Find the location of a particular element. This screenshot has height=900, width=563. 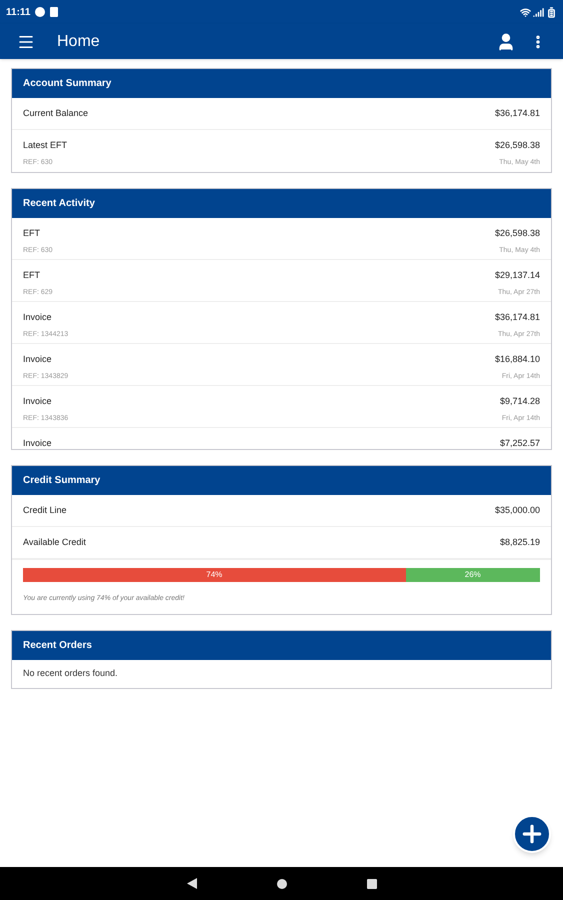

row-label: Current Balance is located at coordinates (55, 113).